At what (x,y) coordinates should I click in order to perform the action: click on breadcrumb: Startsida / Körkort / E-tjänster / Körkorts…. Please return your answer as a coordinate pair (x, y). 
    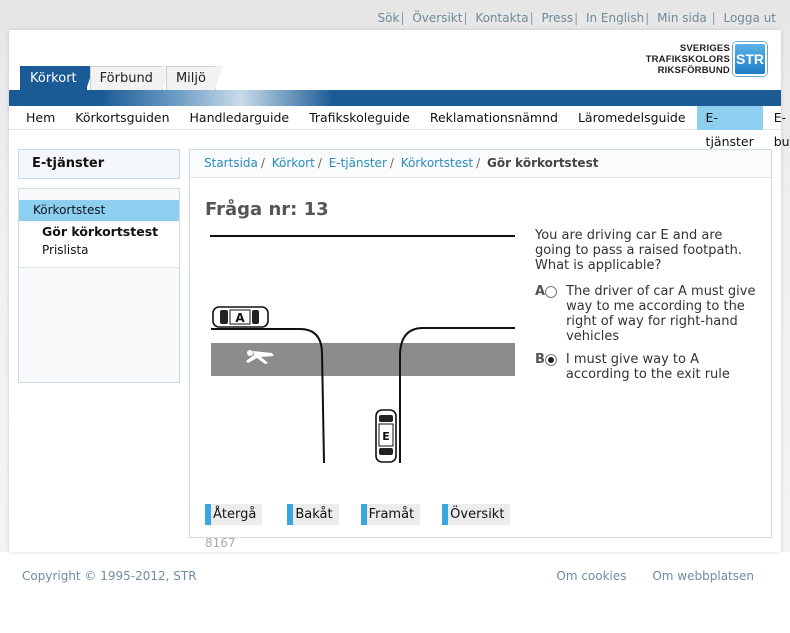
    Looking at the image, I should click on (480, 164).